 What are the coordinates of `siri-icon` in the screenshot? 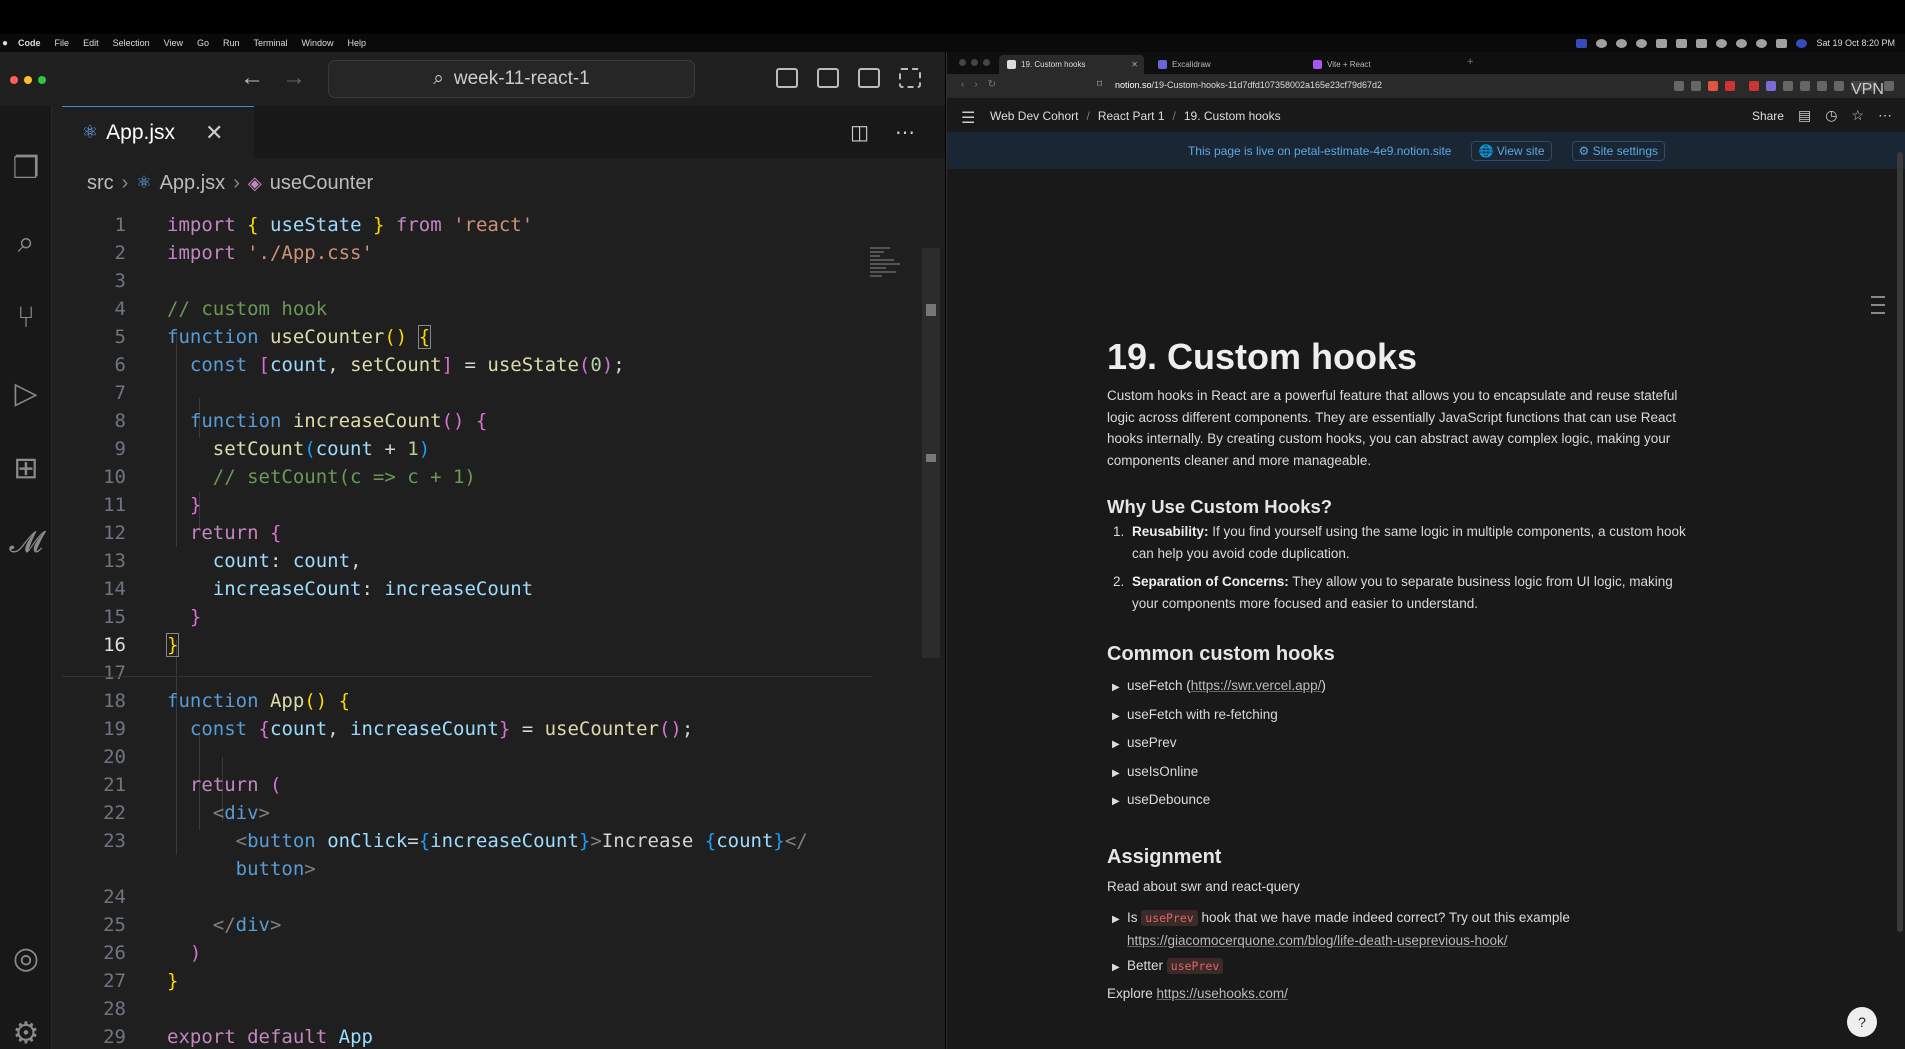 It's located at (1802, 43).